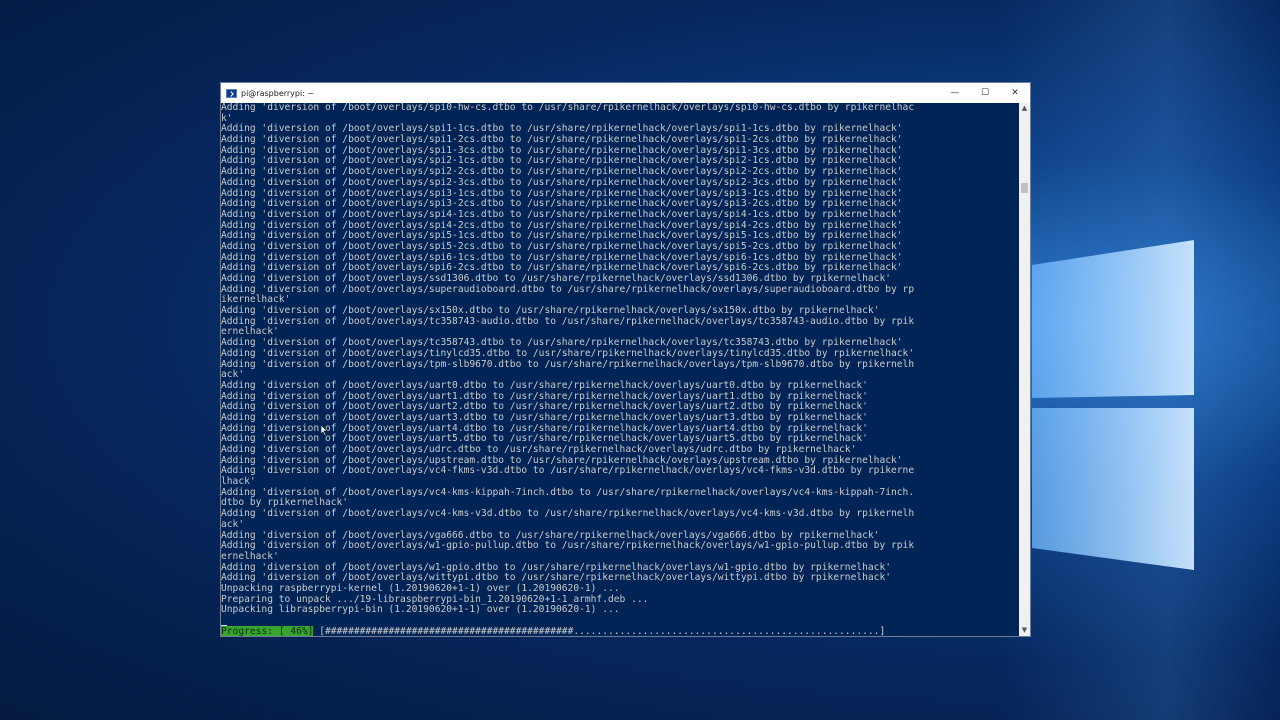  Describe the element at coordinates (233, 524) in the screenshot. I see `terminal-line: ack'` at that location.